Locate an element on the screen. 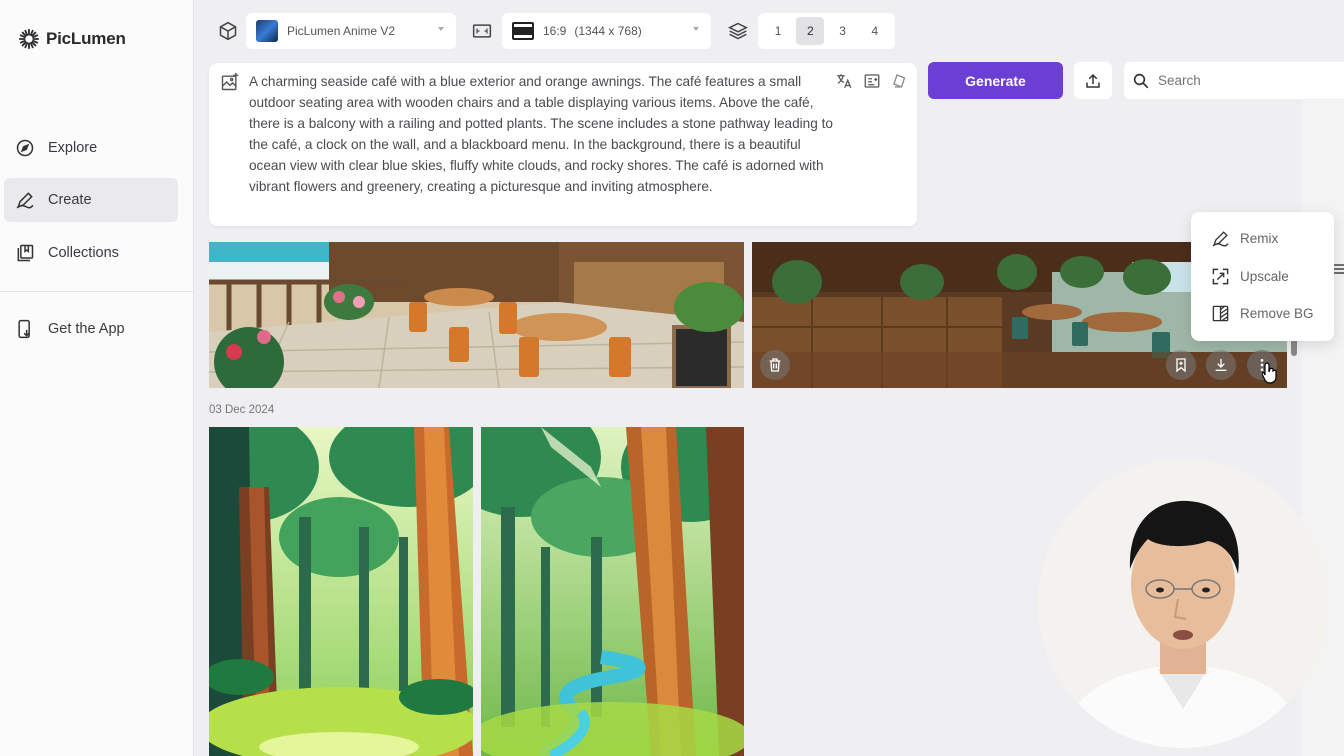 This screenshot has height=756, width=1344. menu-item-remove-bg: Remove BG is located at coordinates (1262, 314).